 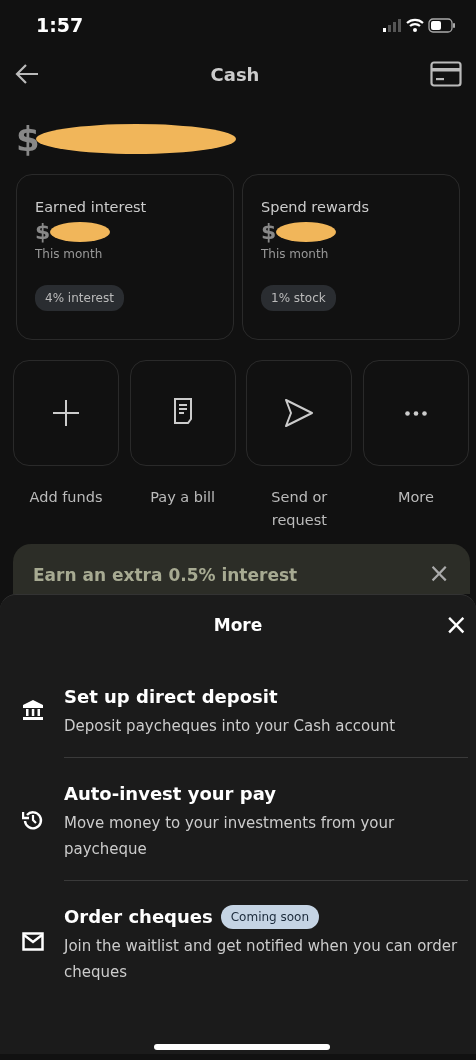 What do you see at coordinates (33, 709) in the screenshot?
I see `bank-icon` at bounding box center [33, 709].